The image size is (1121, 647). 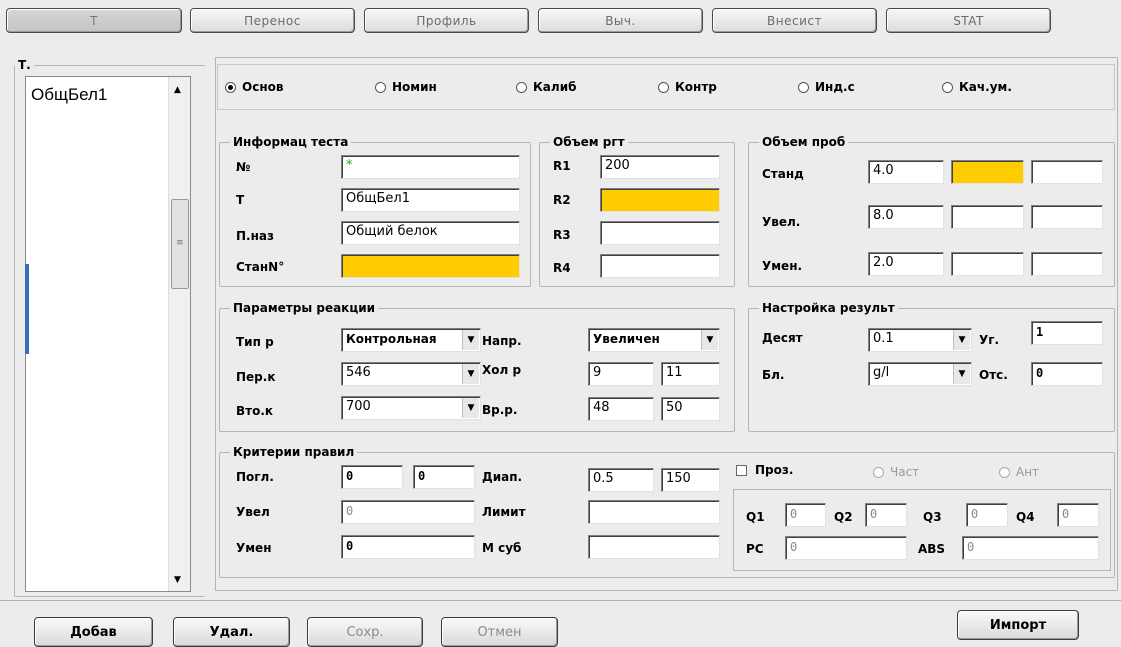 What do you see at coordinates (446, 20) in the screenshot?
I see `tab-profile: Профиль` at bounding box center [446, 20].